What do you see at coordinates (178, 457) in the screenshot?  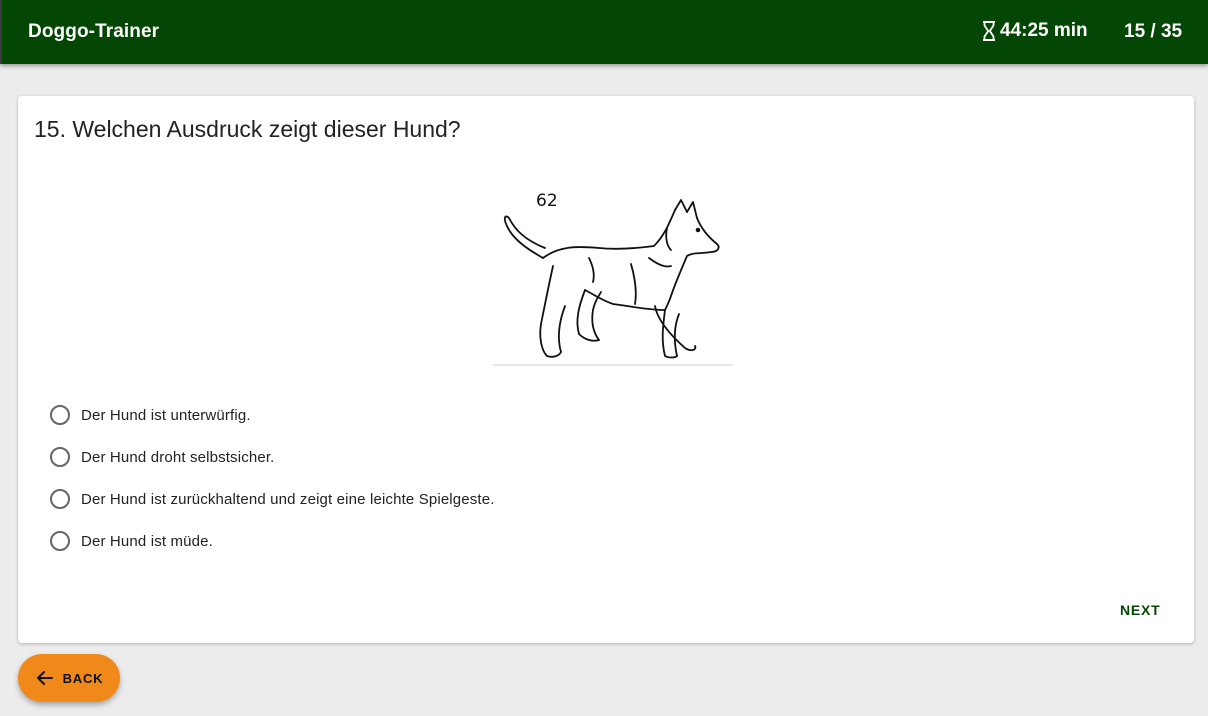 I see `answer-option-label: Der Hund droht selbstsicher.` at bounding box center [178, 457].